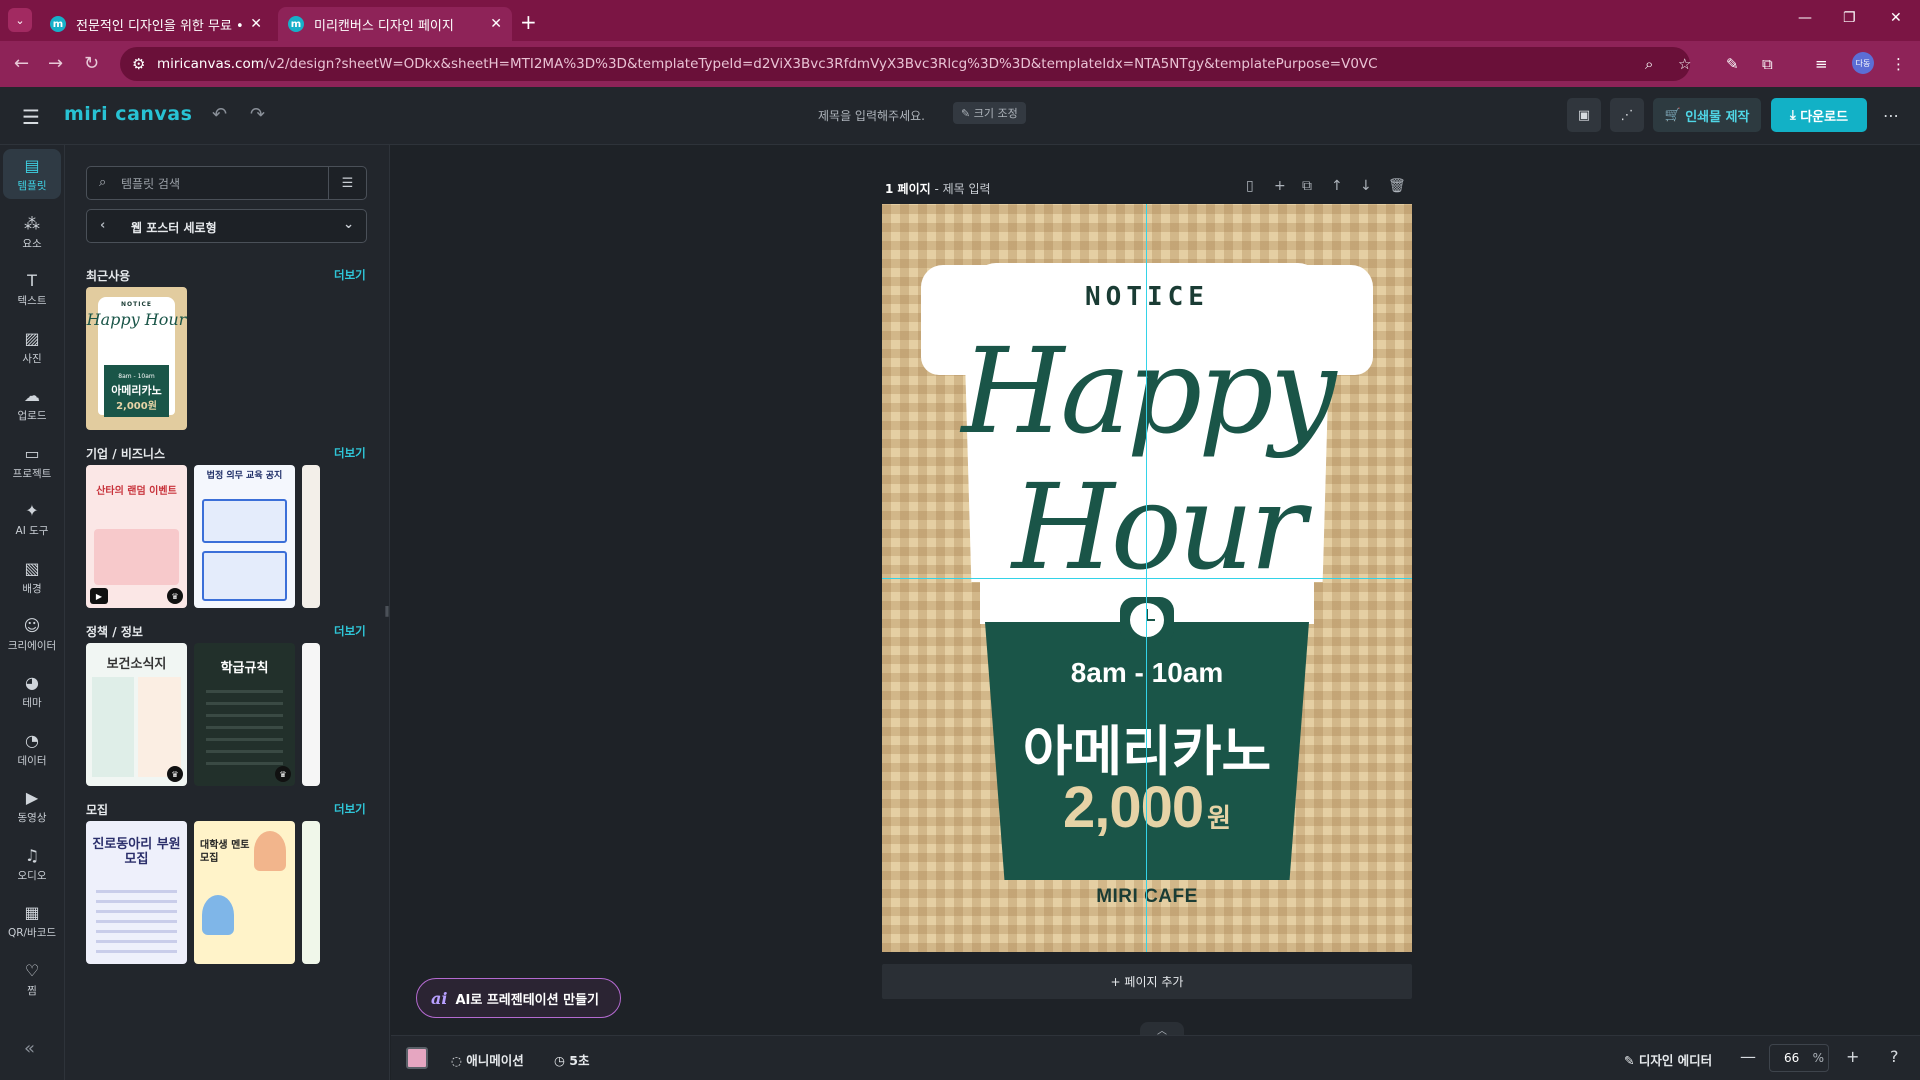  What do you see at coordinates (1250, 186) in the screenshot?
I see `page-memo-icon: ▯` at bounding box center [1250, 186].